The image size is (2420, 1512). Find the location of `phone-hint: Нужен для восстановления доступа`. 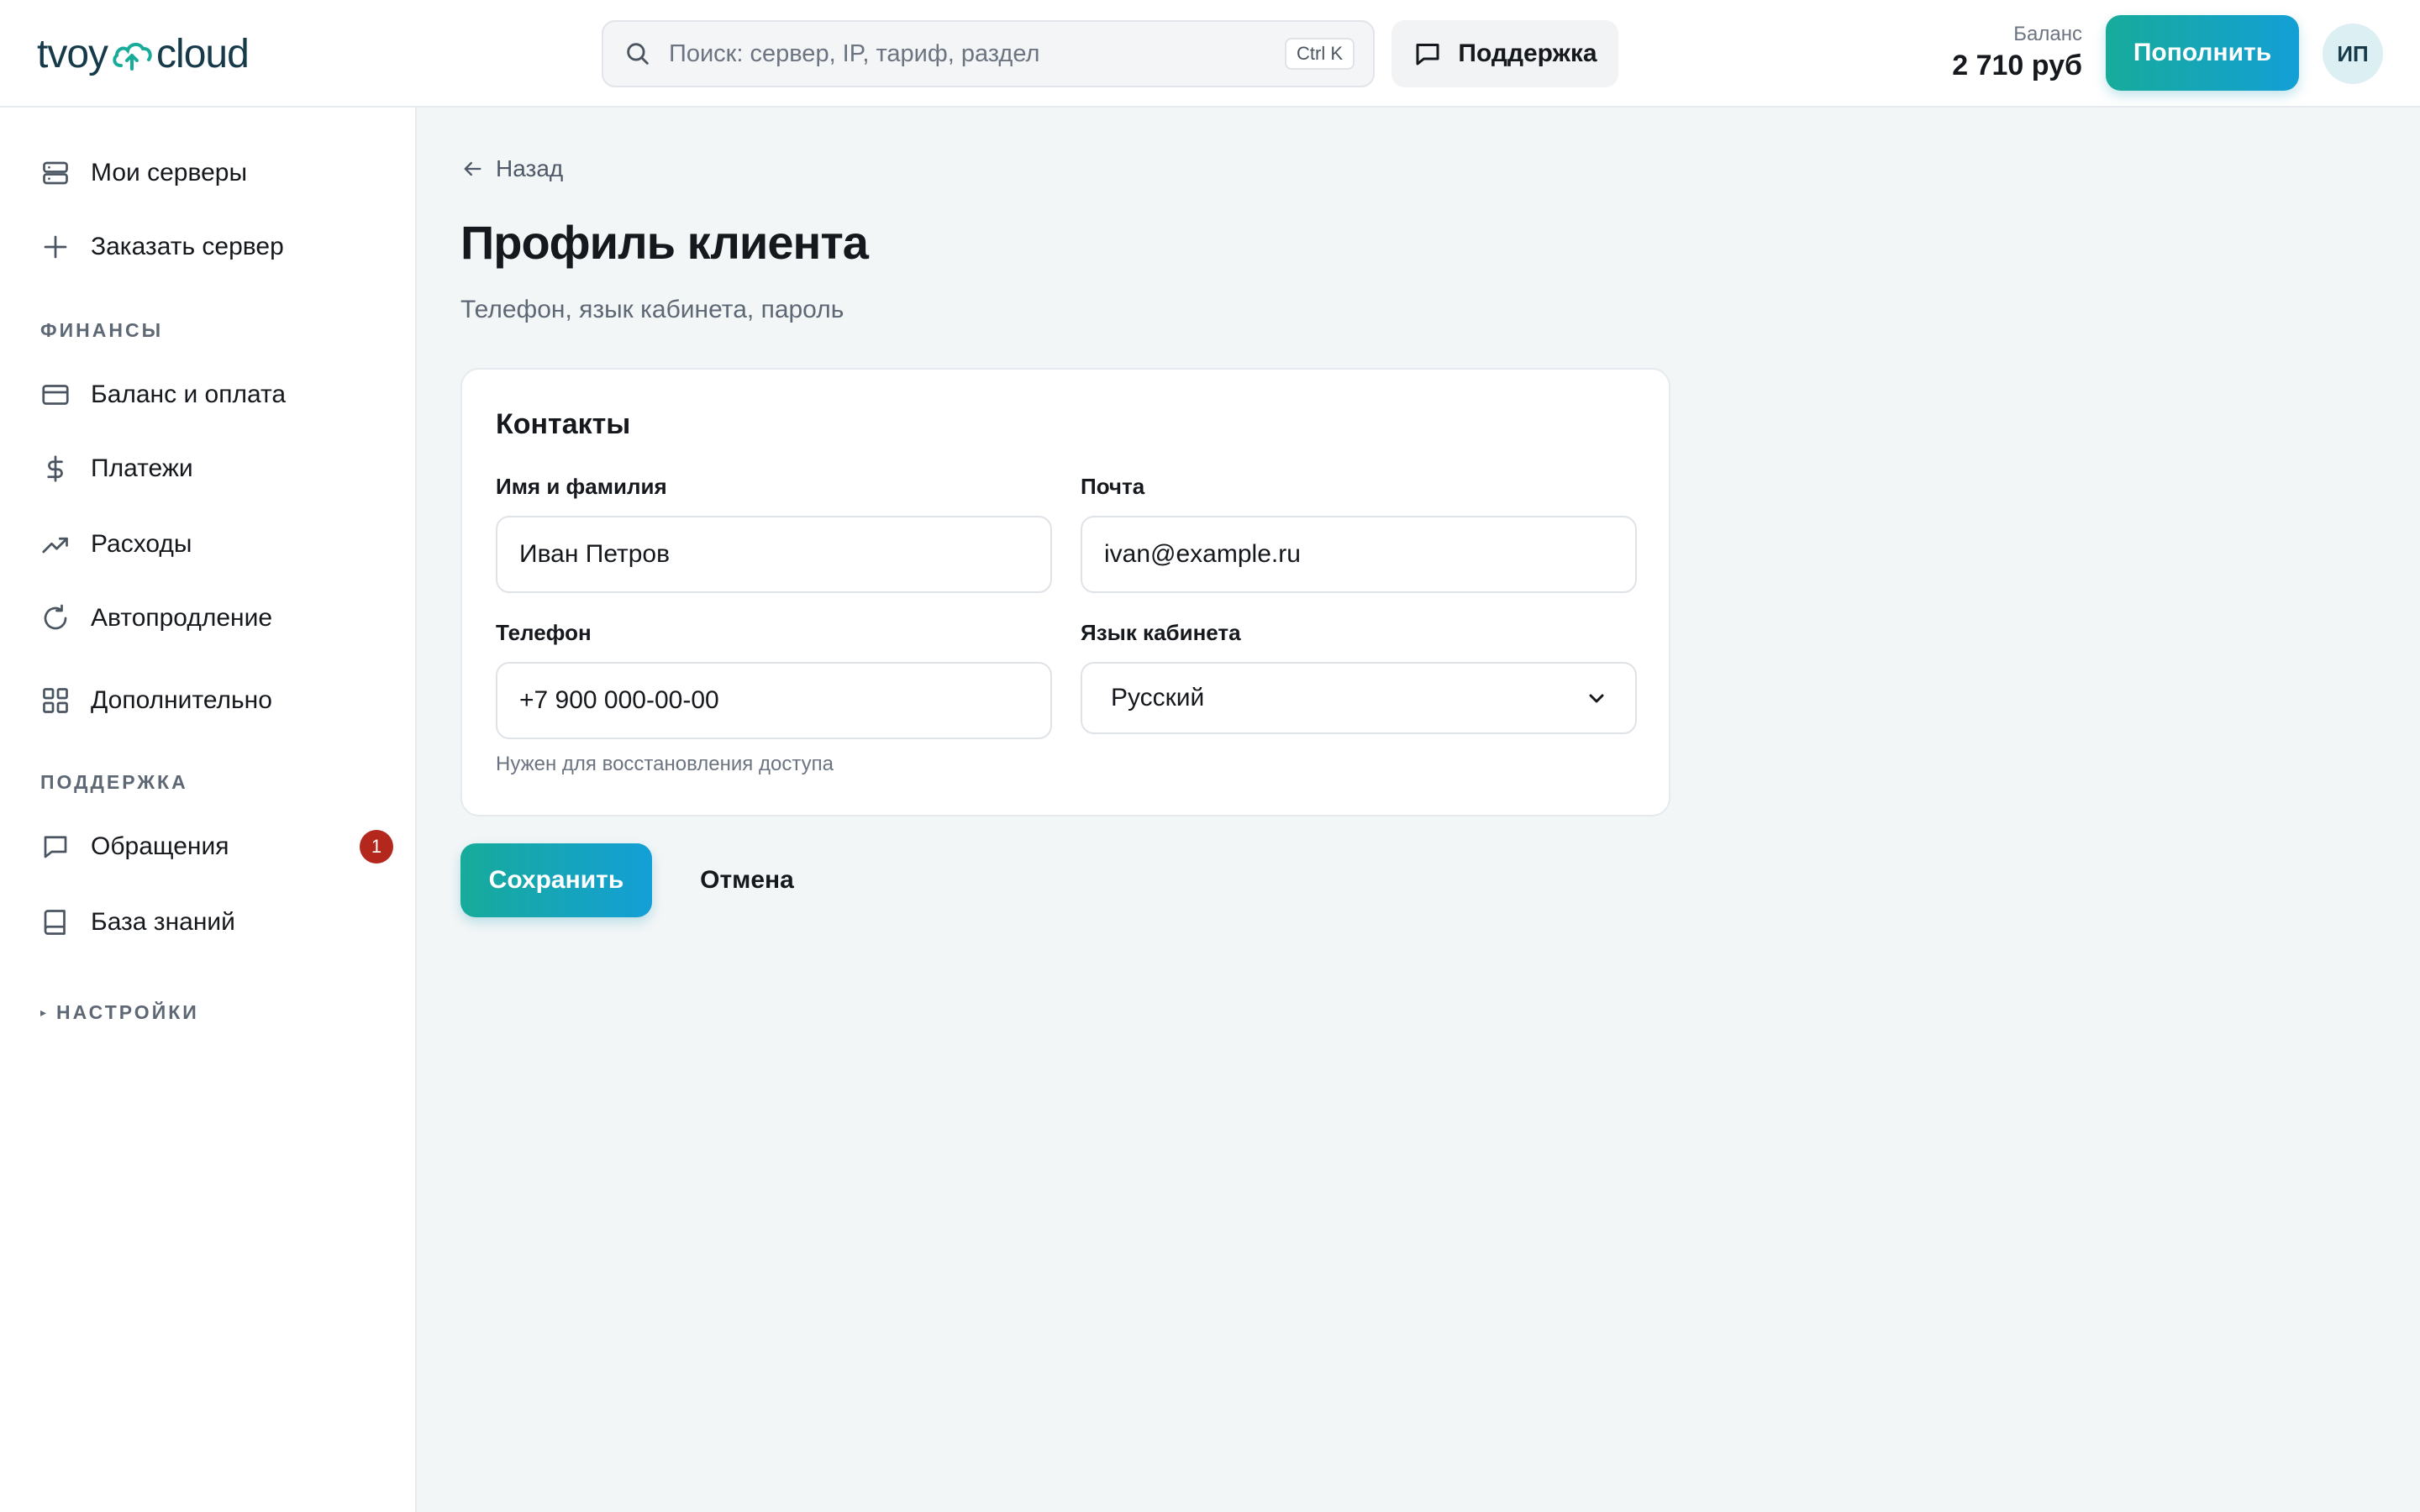

phone-hint: Нужен для восстановления доступа is located at coordinates (665, 764).